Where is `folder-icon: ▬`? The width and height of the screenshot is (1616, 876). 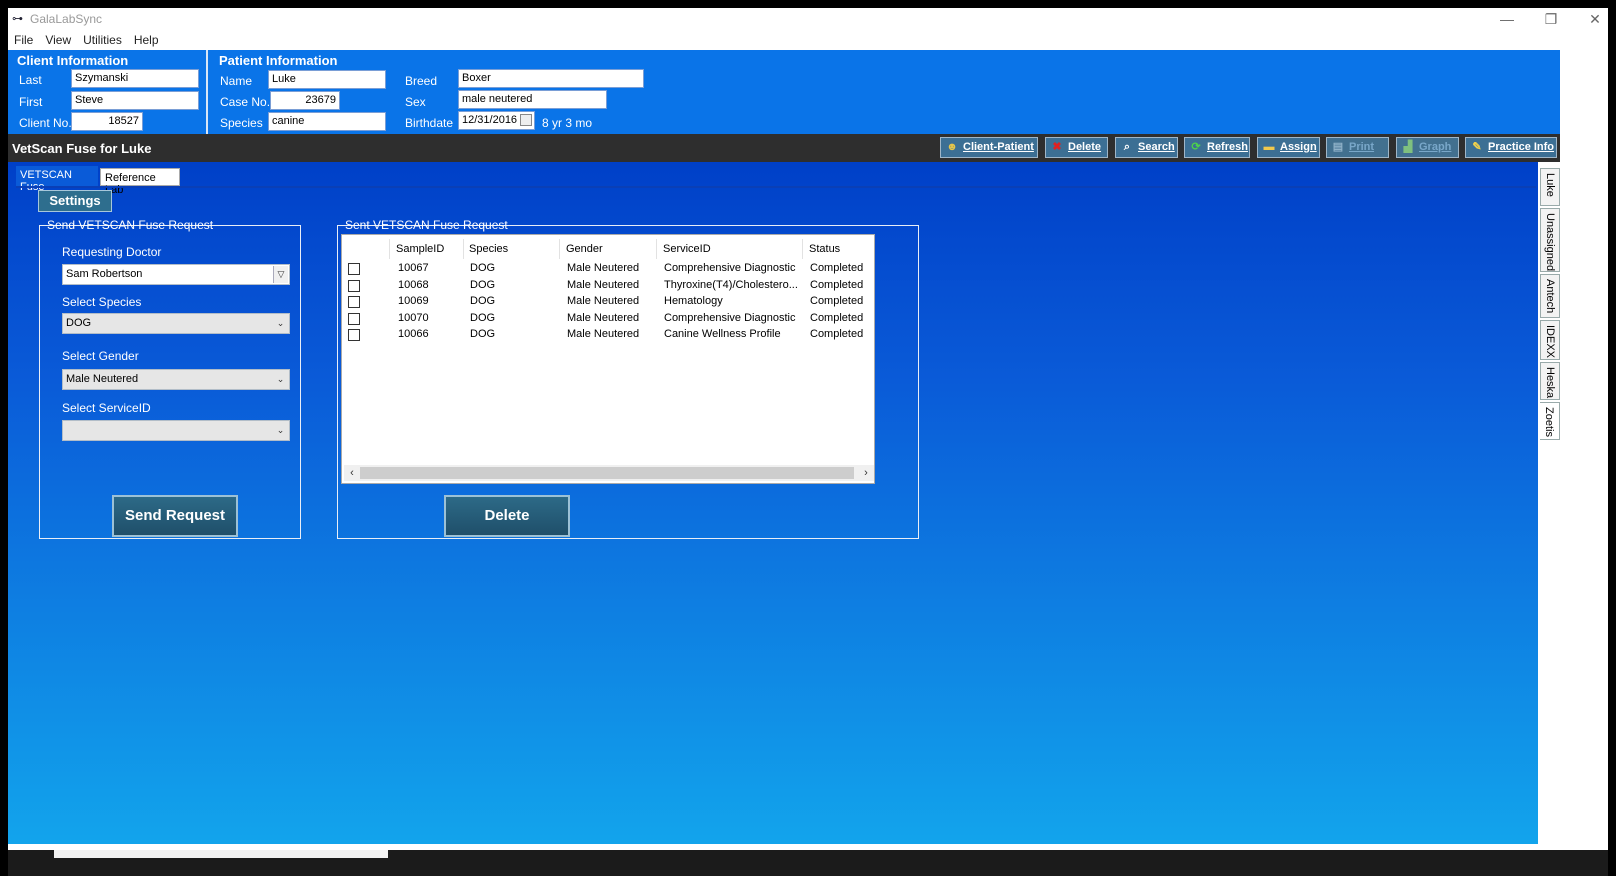
folder-icon: ▬ is located at coordinates (1269, 147).